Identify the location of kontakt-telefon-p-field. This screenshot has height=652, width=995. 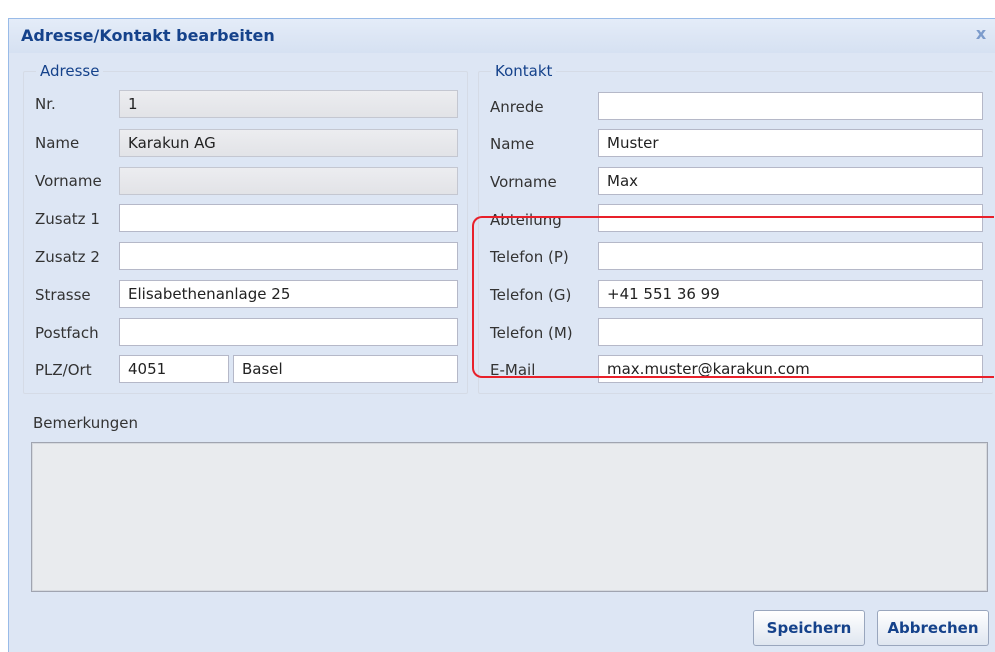
(790, 256).